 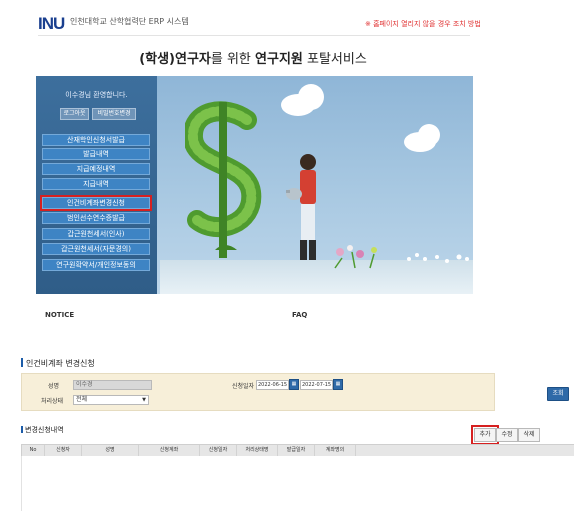 What do you see at coordinates (299, 315) in the screenshot?
I see `faq-heading: FAQ` at bounding box center [299, 315].